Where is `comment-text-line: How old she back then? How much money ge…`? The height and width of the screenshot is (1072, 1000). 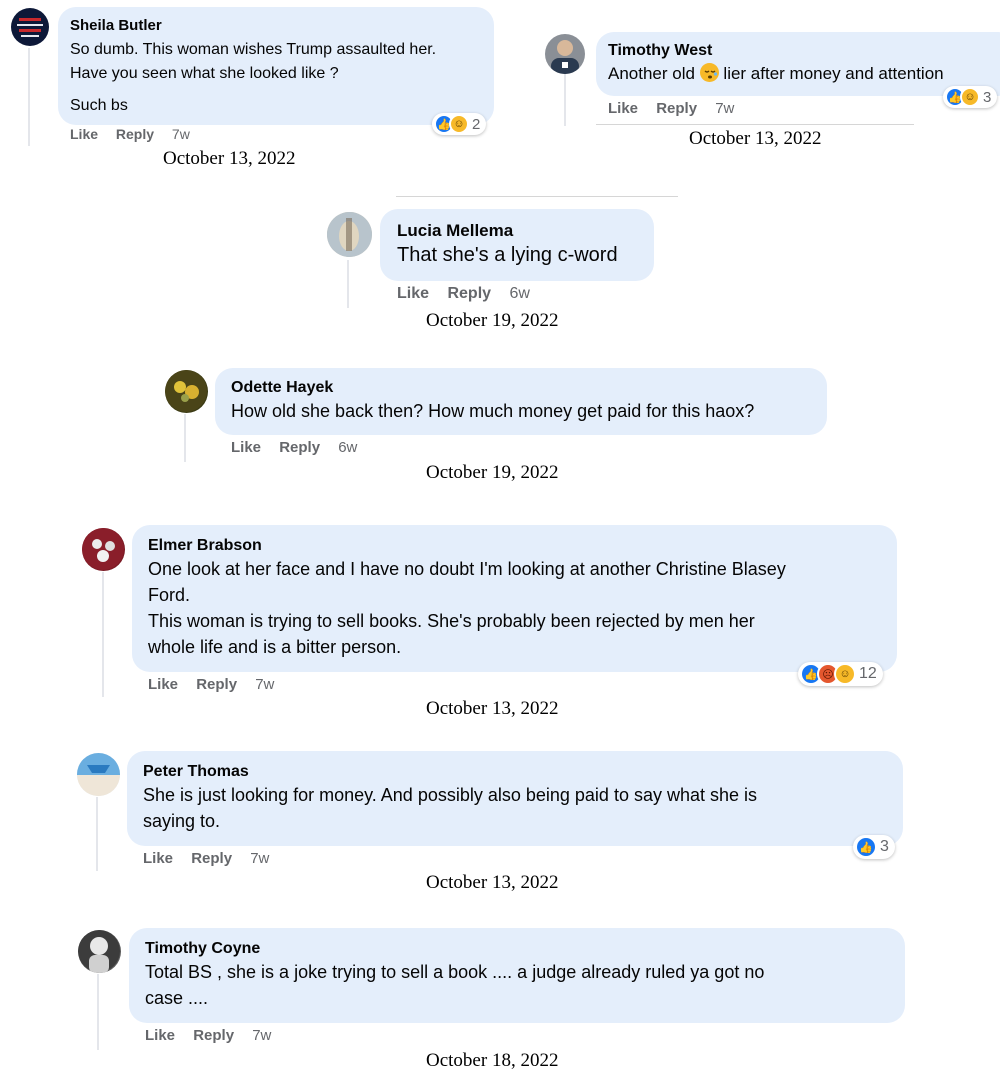 comment-text-line: How old she back then? How much money ge… is located at coordinates (493, 411).